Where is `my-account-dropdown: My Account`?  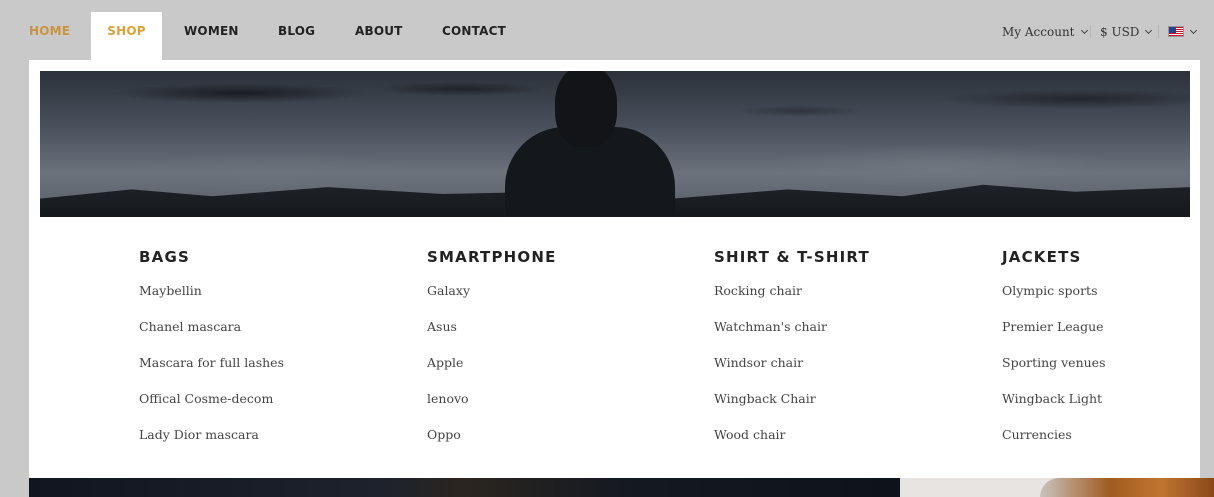 my-account-dropdown: My Account is located at coordinates (1045, 32).